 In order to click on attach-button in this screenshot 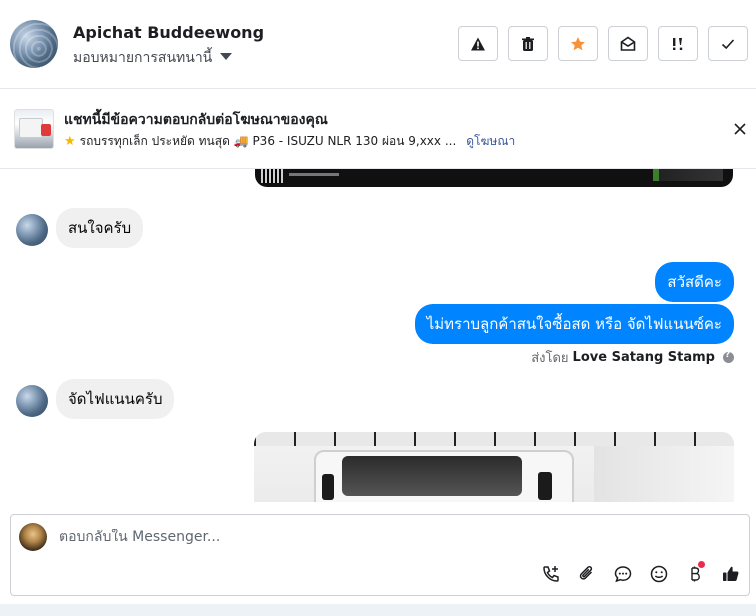, I will do `click(587, 574)`.